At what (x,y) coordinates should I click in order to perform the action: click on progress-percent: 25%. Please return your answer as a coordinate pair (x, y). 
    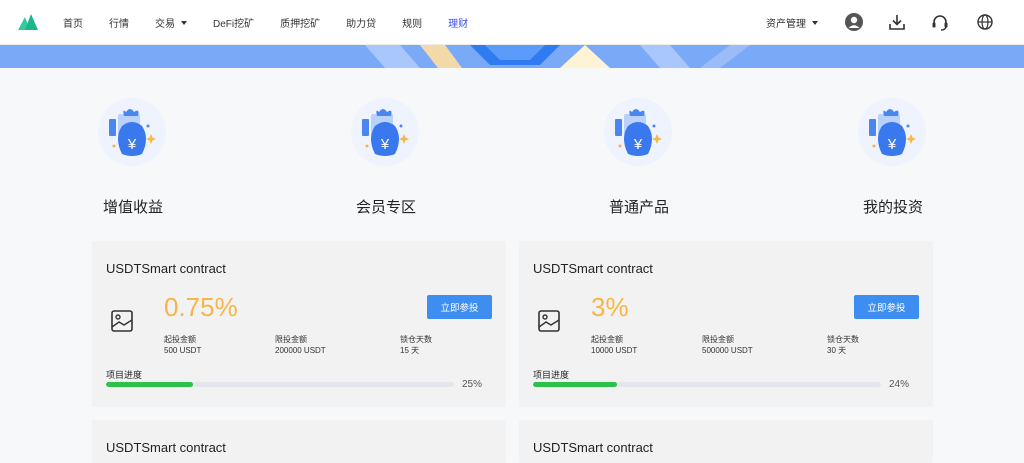
    Looking at the image, I should click on (472, 384).